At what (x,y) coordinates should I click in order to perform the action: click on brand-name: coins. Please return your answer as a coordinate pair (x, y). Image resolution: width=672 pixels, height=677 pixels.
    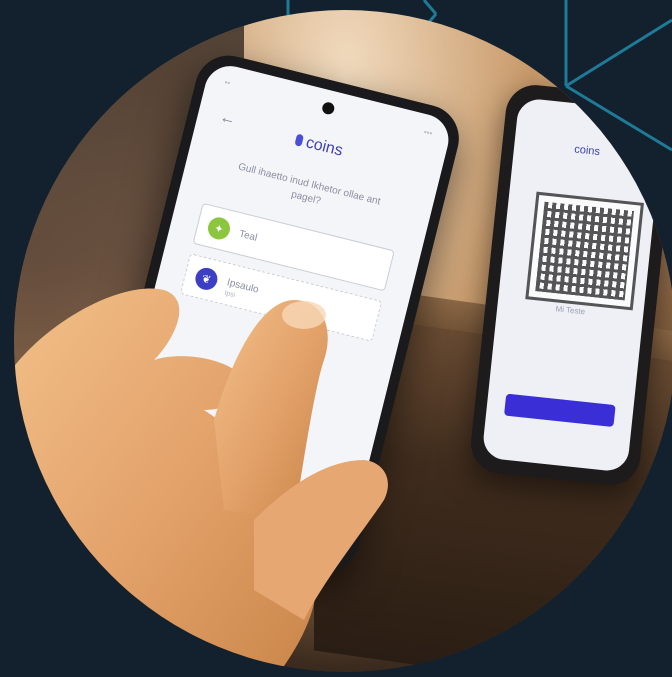
    Looking at the image, I should click on (324, 147).